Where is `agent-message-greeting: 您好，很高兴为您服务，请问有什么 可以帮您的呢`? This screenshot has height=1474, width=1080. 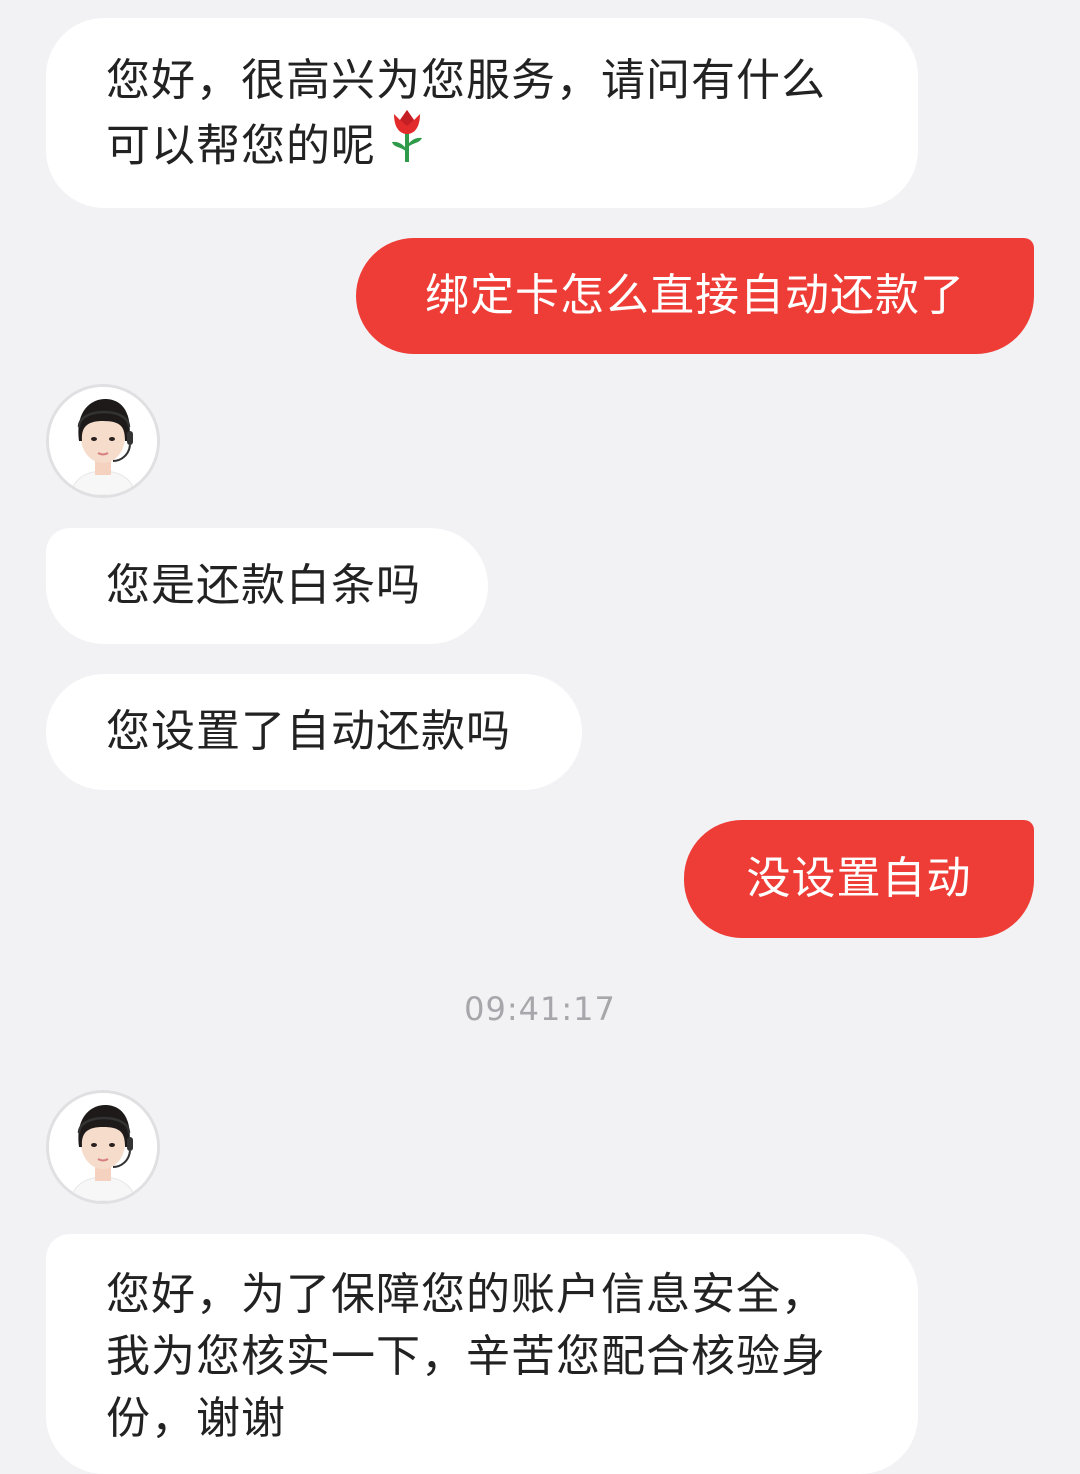 agent-message-greeting: 您好，很高兴为您服务，请问有什么 可以帮您的呢 is located at coordinates (482, 113).